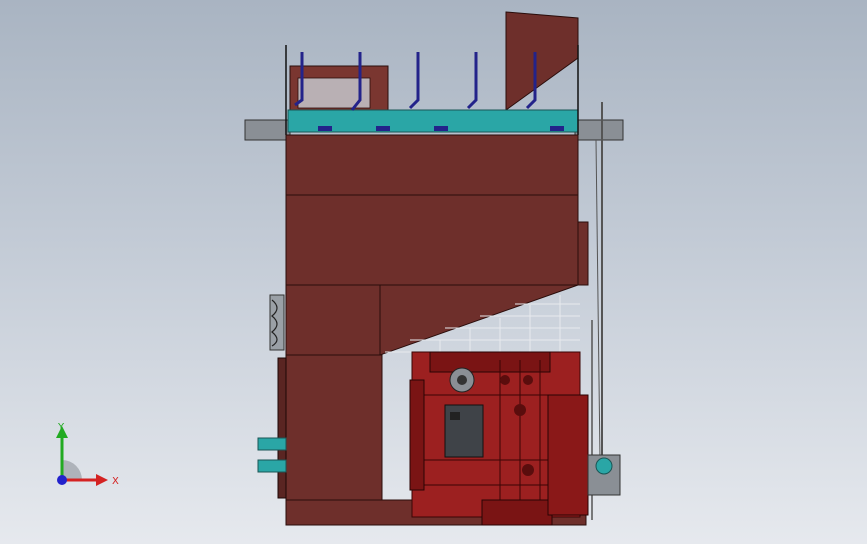 The image size is (867, 544). I want to click on side-step, so click(583, 253).